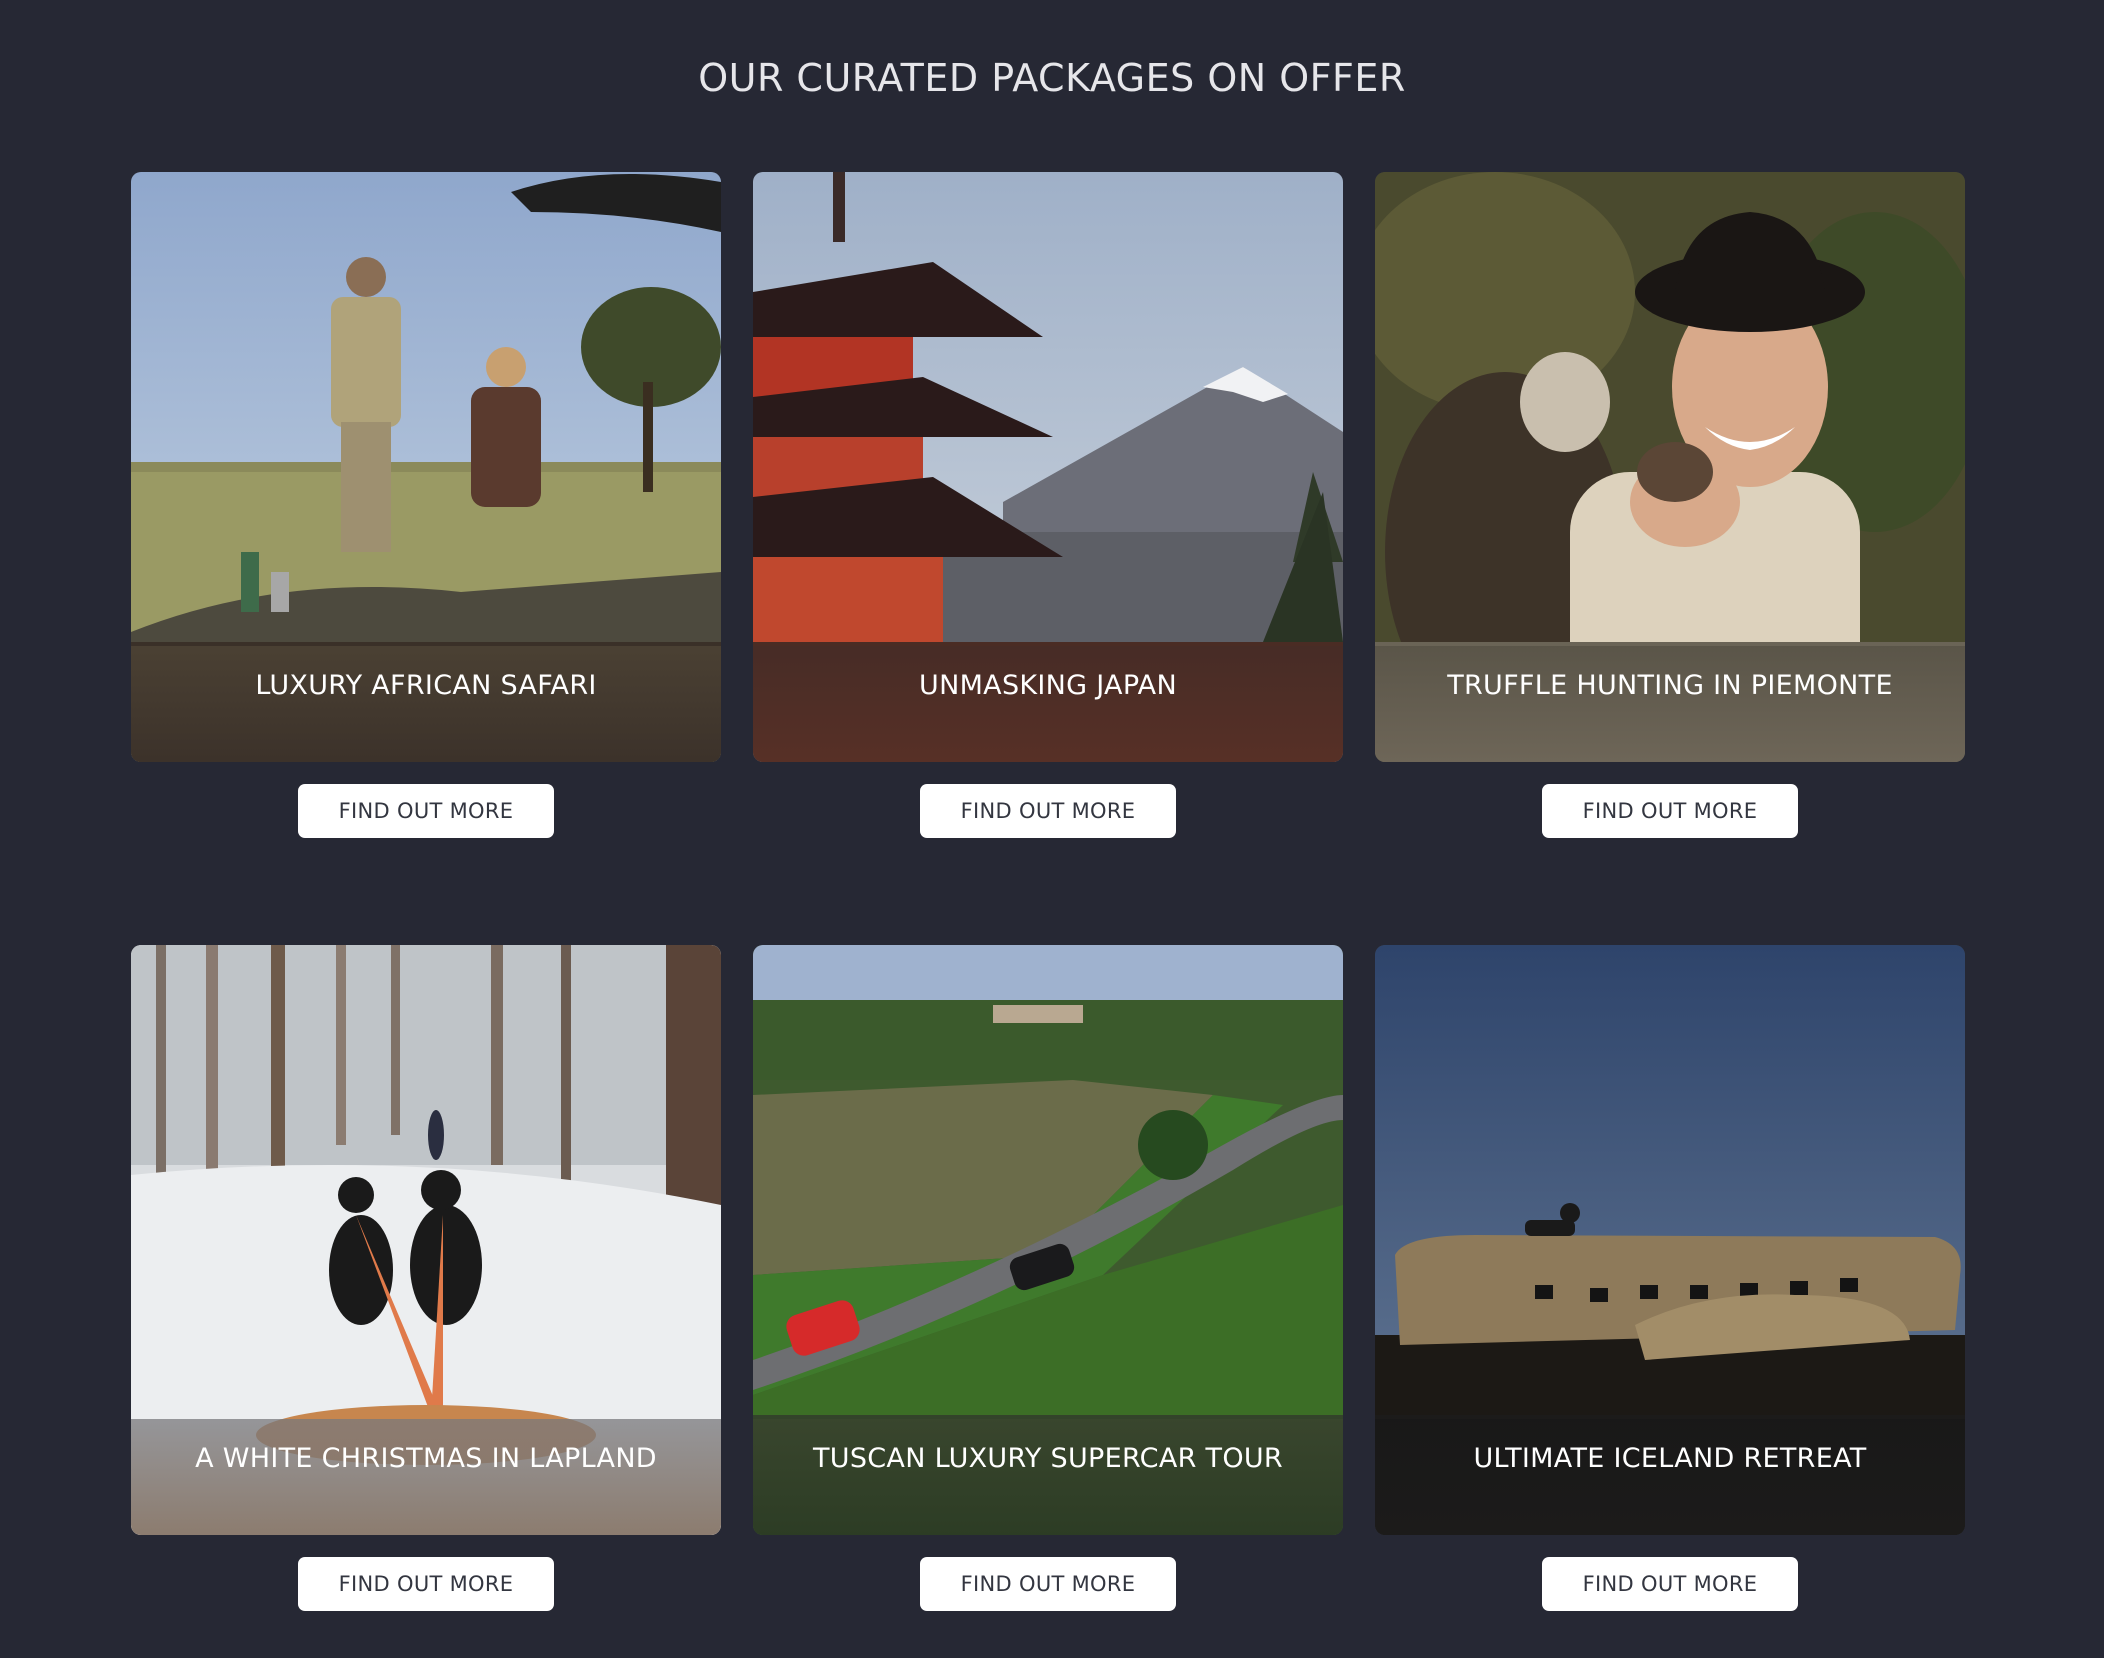 This screenshot has width=2104, height=1658. What do you see at coordinates (1052, 78) in the screenshot?
I see `section-title: OUR CURATED PACKAGES ON OFFER` at bounding box center [1052, 78].